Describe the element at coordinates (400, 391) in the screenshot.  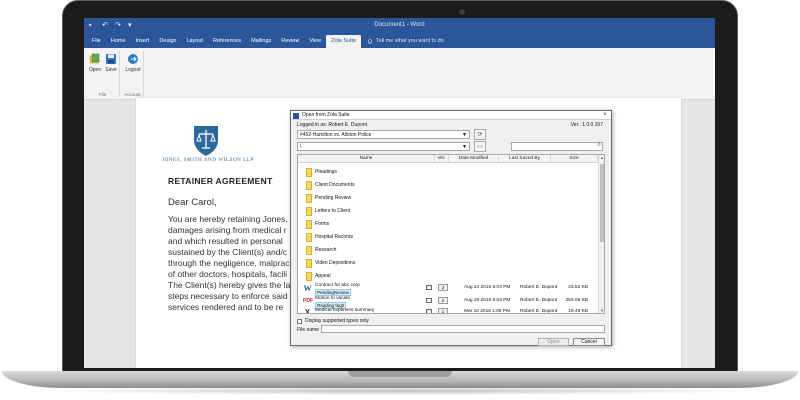
I see `laptop-shadow` at that location.